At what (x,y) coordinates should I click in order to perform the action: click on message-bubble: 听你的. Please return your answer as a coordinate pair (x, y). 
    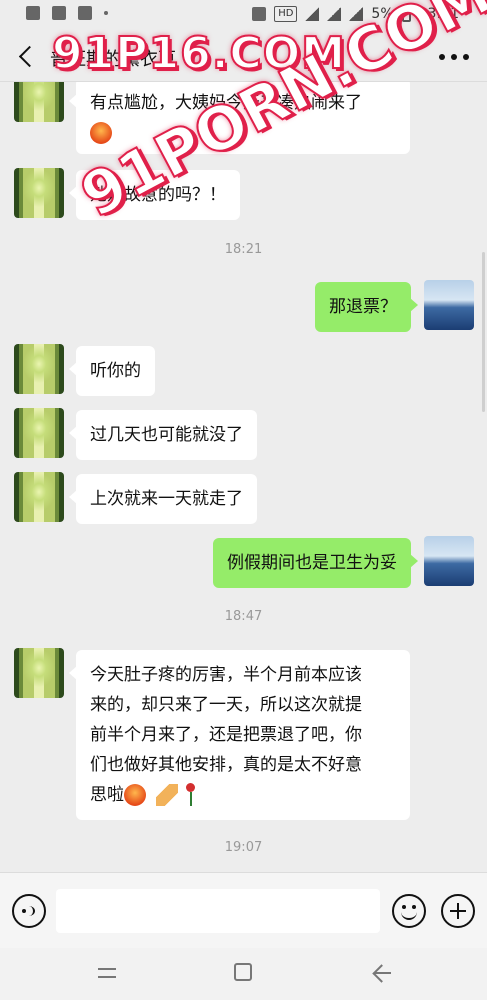
    Looking at the image, I should click on (112, 371).